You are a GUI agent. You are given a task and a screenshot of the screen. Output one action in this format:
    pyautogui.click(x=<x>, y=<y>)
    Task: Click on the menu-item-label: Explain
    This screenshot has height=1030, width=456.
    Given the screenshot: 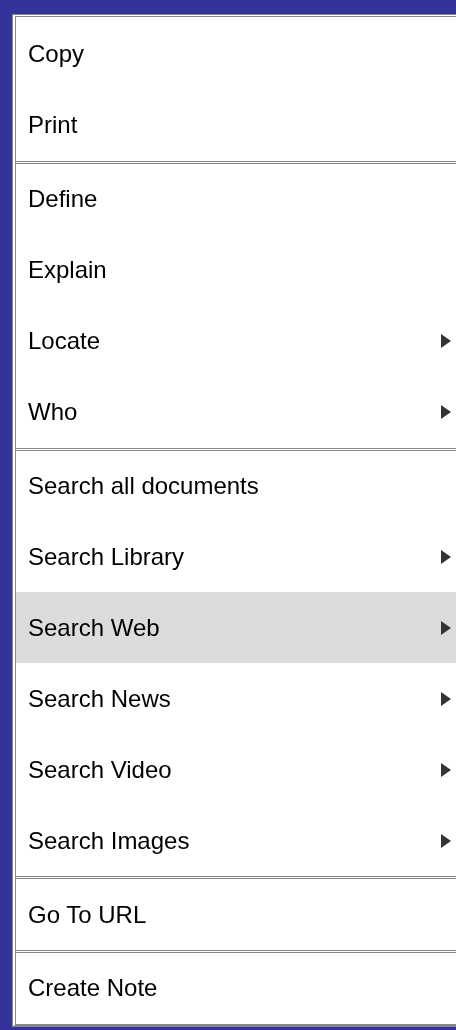 What is the action you would take?
    pyautogui.click(x=67, y=270)
    